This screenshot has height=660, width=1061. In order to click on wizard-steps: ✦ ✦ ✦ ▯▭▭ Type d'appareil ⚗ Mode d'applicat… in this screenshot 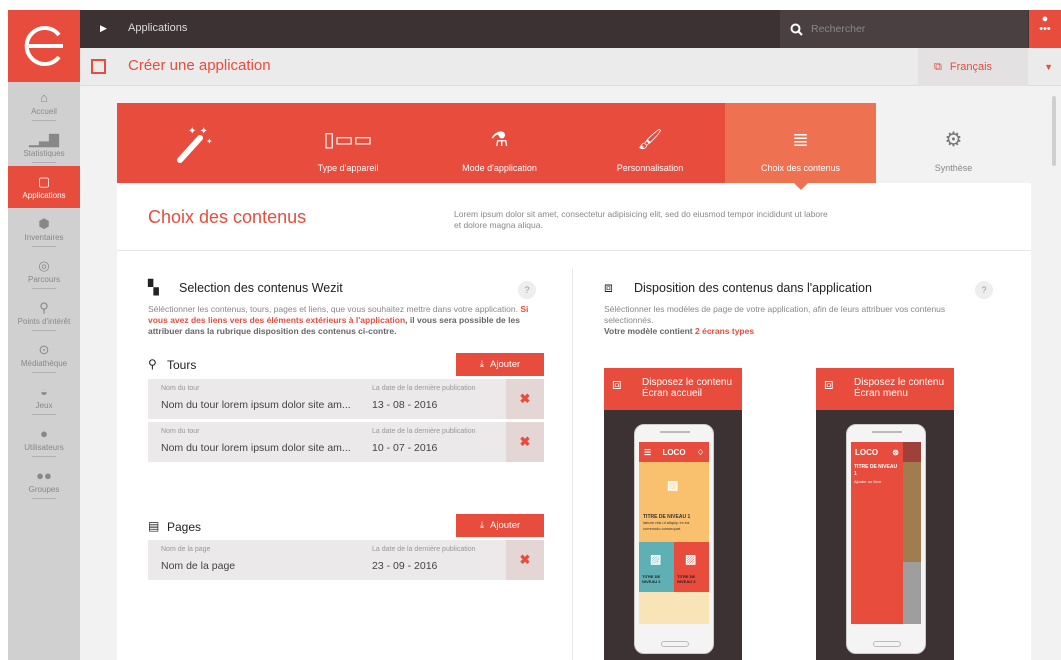, I will do `click(574, 146)`.